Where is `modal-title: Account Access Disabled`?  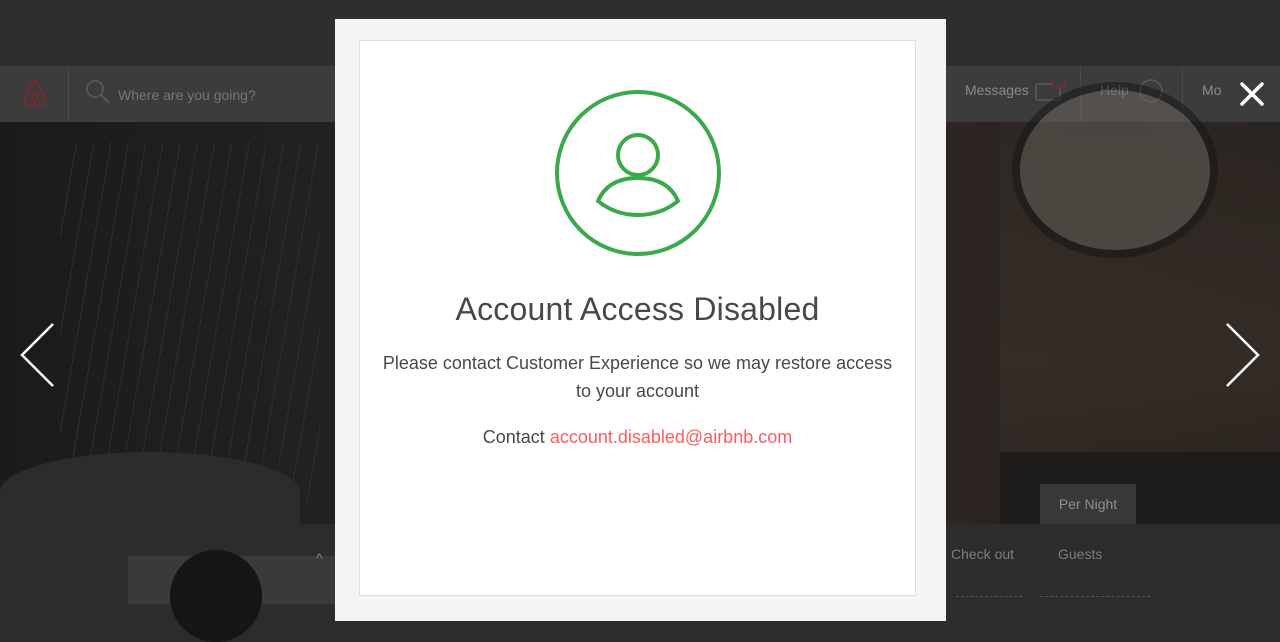 modal-title: Account Access Disabled is located at coordinates (637, 309).